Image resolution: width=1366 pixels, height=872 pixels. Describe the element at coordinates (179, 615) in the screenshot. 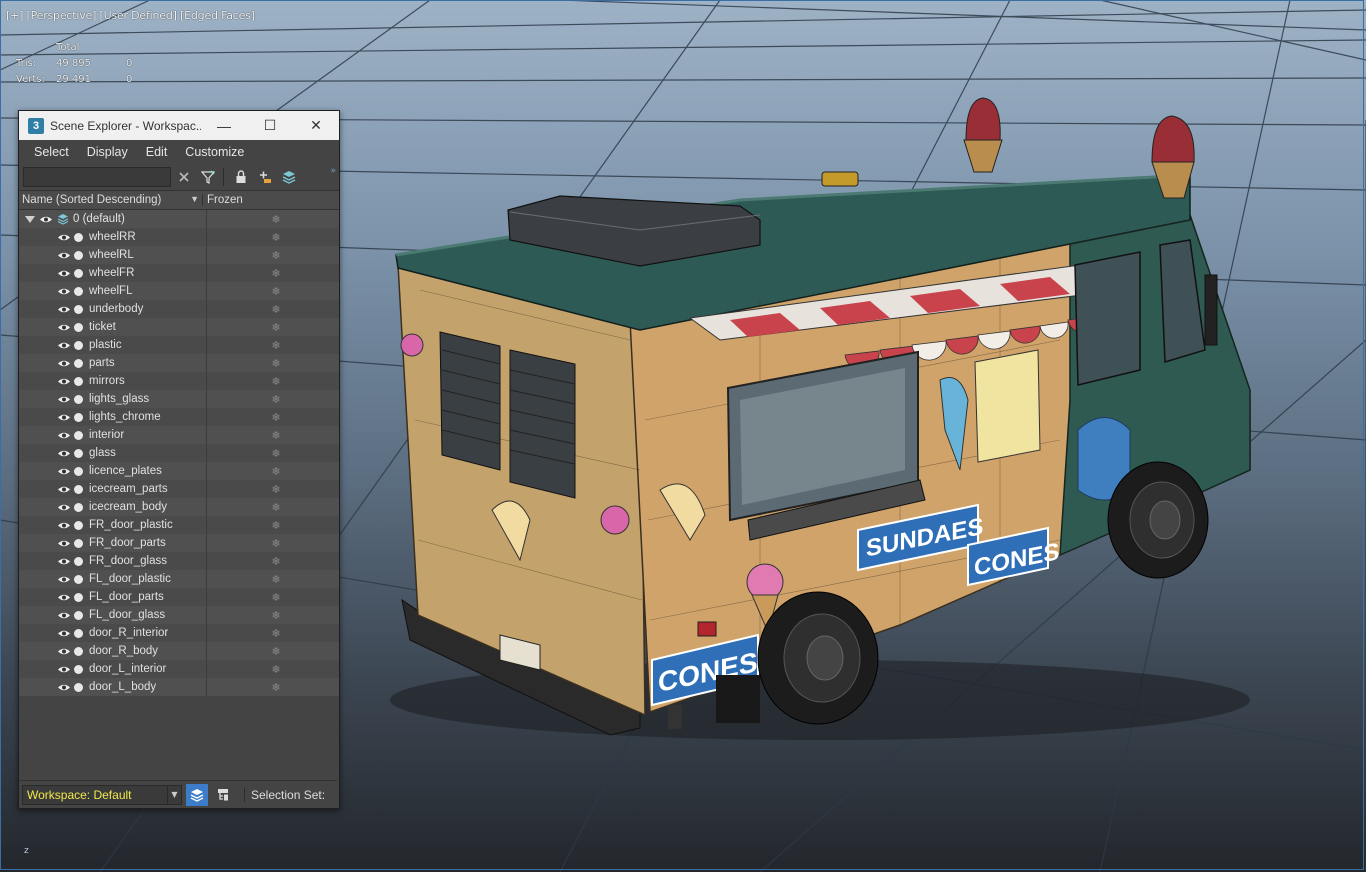

I see `object-row: FL_door_glass ❄` at that location.